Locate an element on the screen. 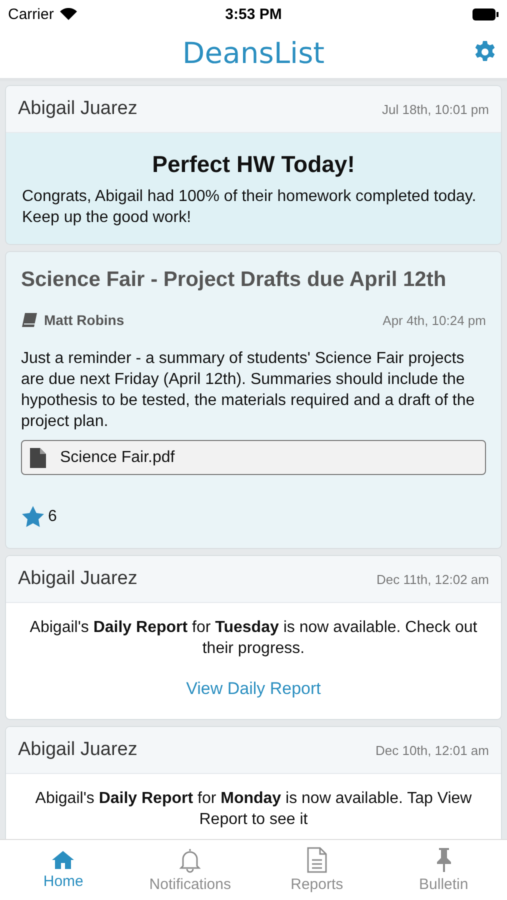  achievement-message: Congrats, Abigail had 100% of their homework completed today. Keep up the good work! is located at coordinates (250, 207).